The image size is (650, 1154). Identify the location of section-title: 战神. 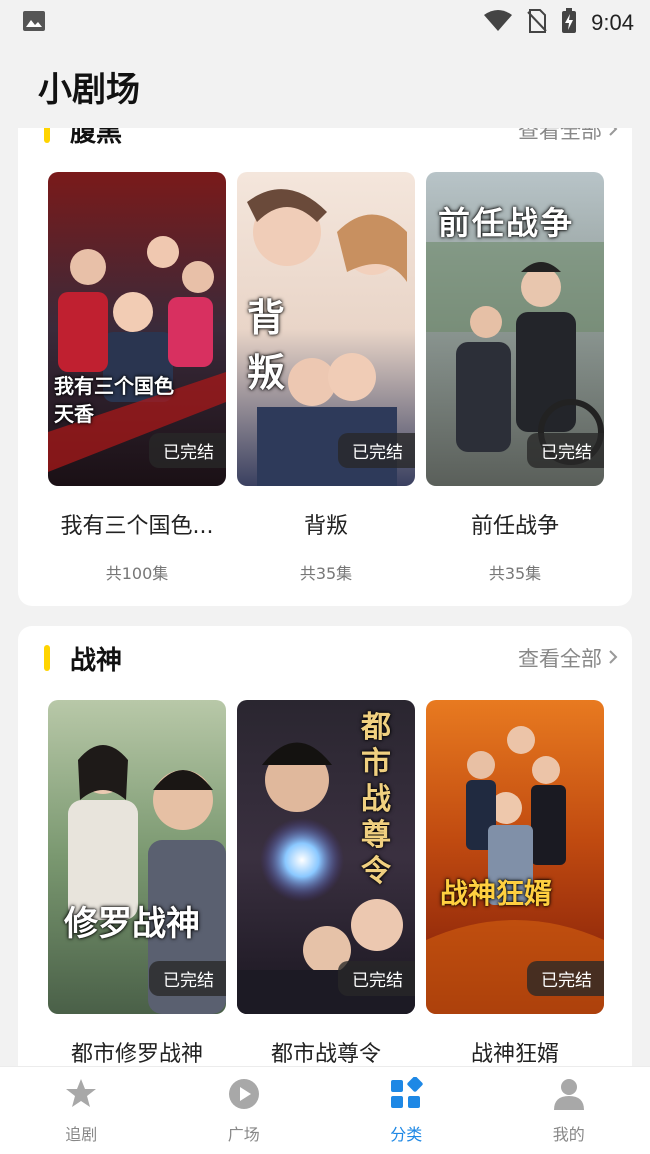
(96, 660).